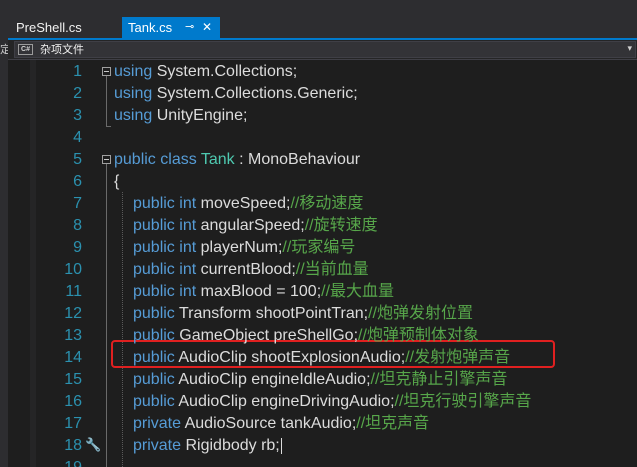 The image size is (637, 467). I want to click on quick-action-wrench-icon: 🔧, so click(93, 446).